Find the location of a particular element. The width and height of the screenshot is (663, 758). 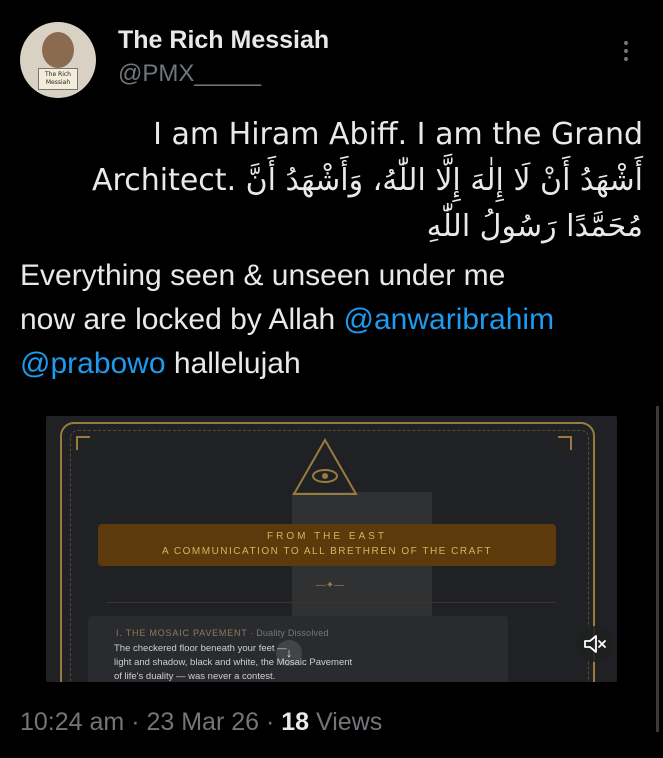

card-heading-title: I. THE MOSAIC PAVEMENT is located at coordinates (182, 633).